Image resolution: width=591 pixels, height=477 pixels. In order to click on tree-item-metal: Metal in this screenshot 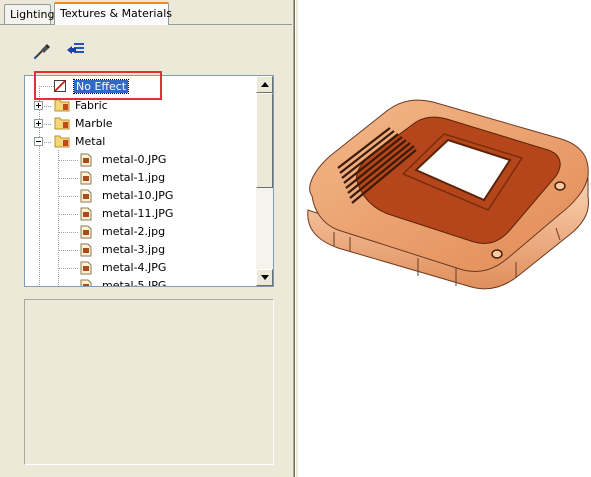, I will do `click(125, 142)`.